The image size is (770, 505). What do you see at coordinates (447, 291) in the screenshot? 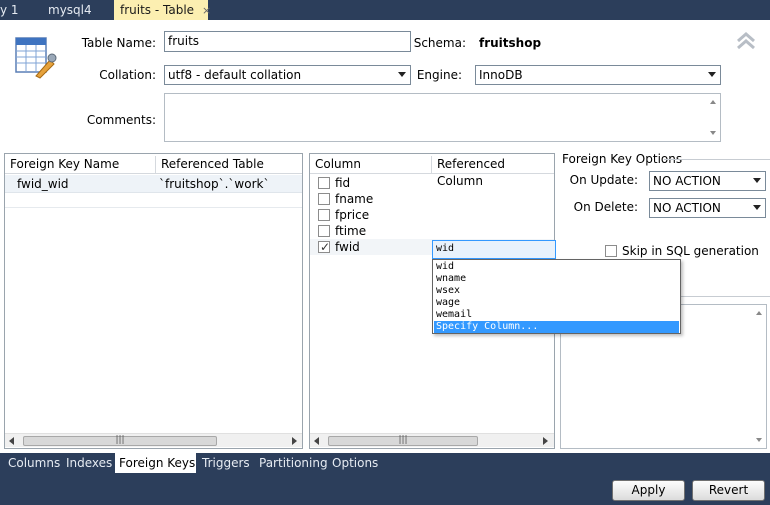
I see `dropdown-option-wsex: wsex` at bounding box center [447, 291].